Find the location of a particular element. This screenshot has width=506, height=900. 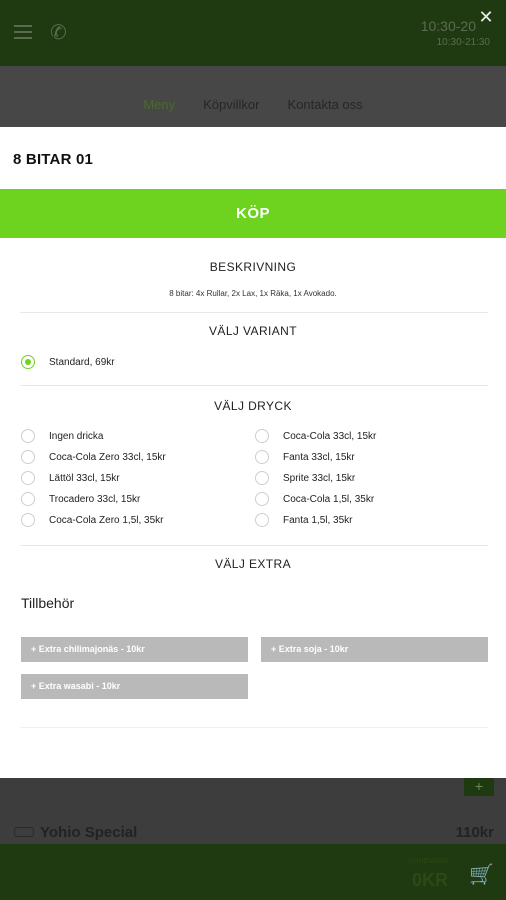

drink-label: Coca-Cola 1,5l, 35kr is located at coordinates (329, 499).